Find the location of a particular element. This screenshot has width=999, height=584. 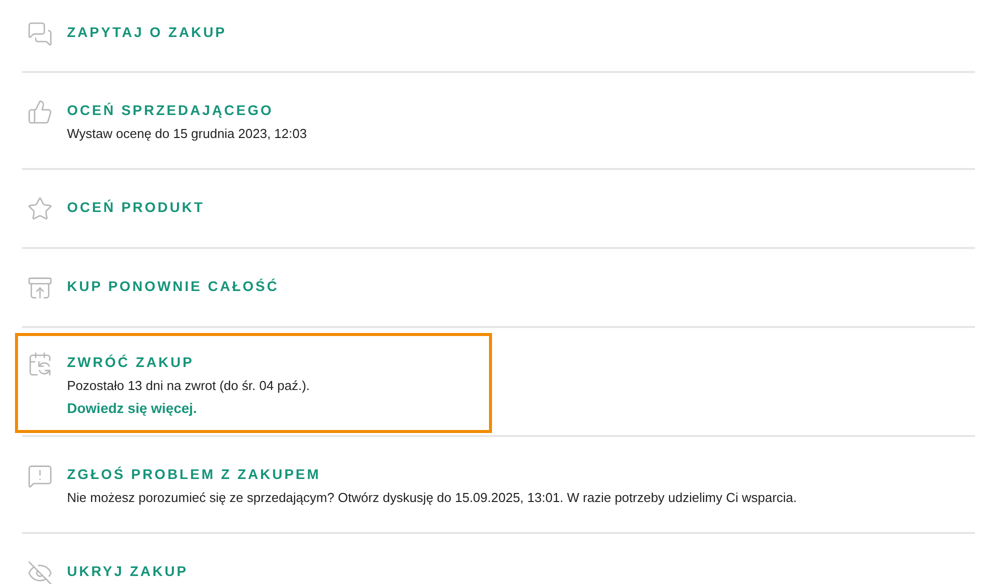

action-title: ZWRÓĆ ZAKUP is located at coordinates (188, 362).